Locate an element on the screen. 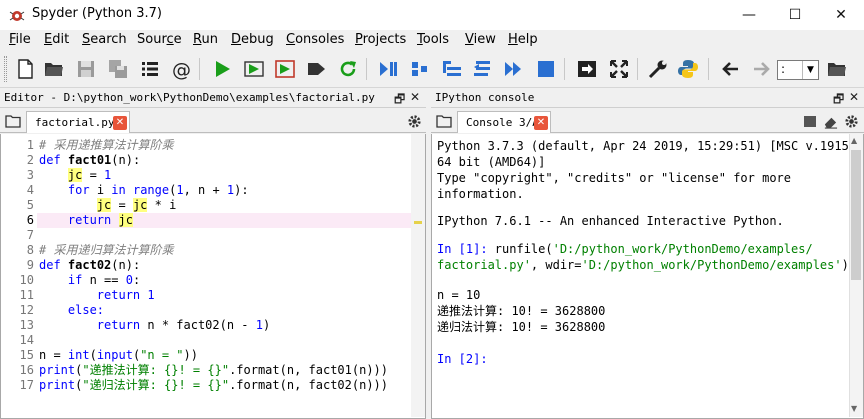  stop-kernel-icon is located at coordinates (810, 121).